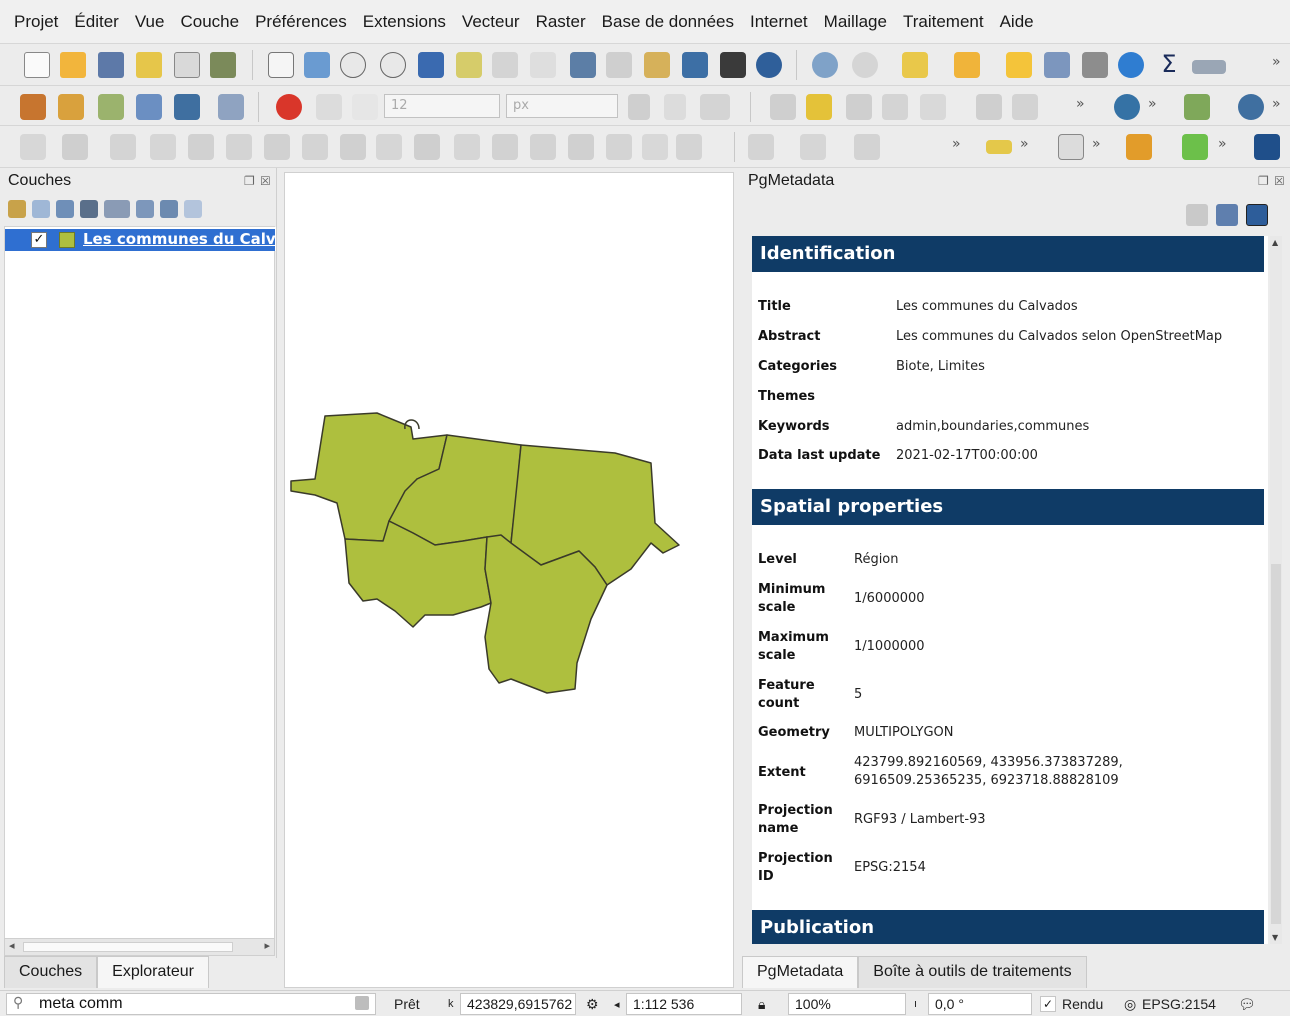  Describe the element at coordinates (33, 147) in the screenshot. I see `bar-chart-icon` at that location.